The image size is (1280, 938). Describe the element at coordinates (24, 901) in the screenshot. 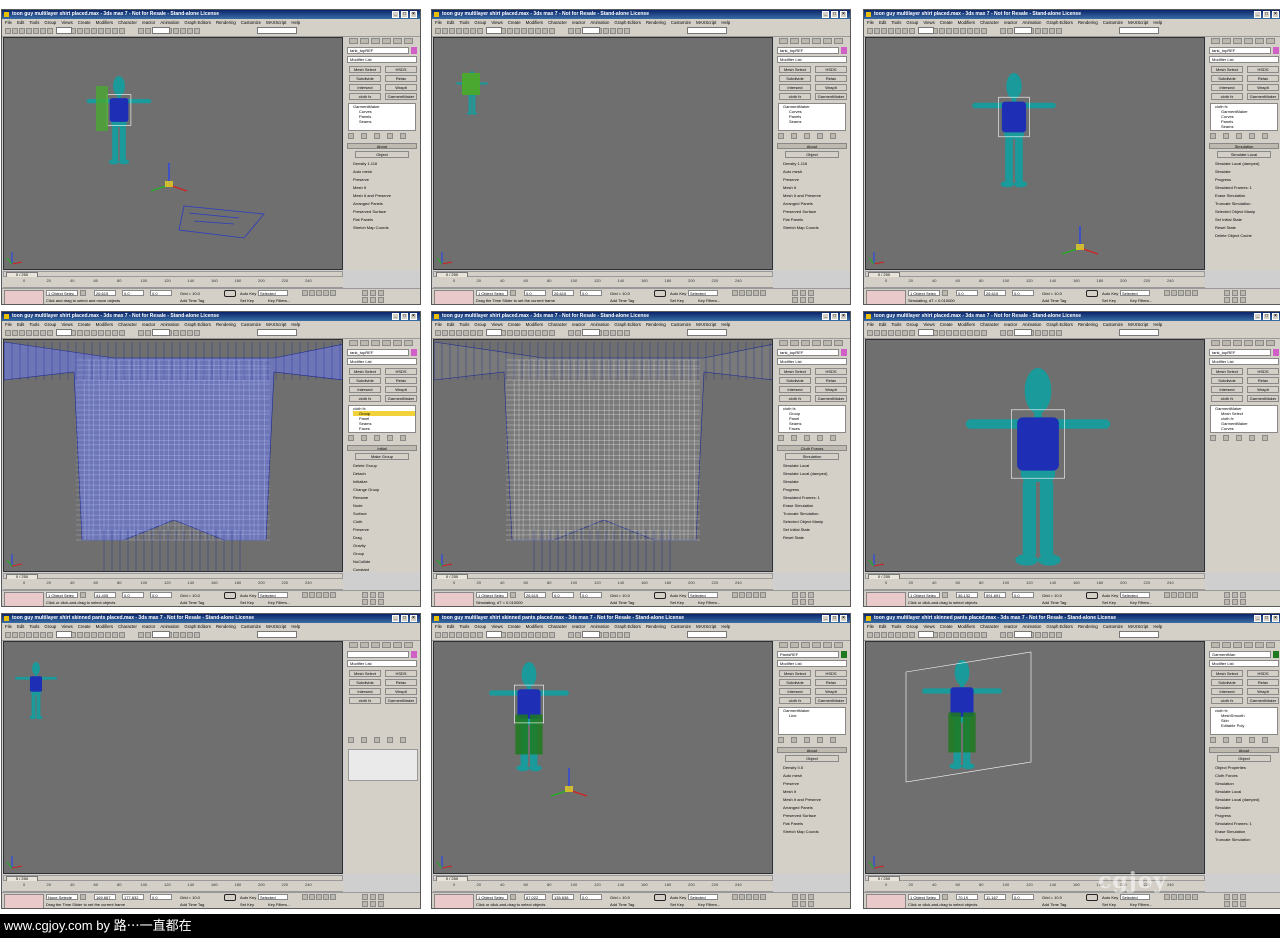

I see `maxscript-listener-box` at that location.